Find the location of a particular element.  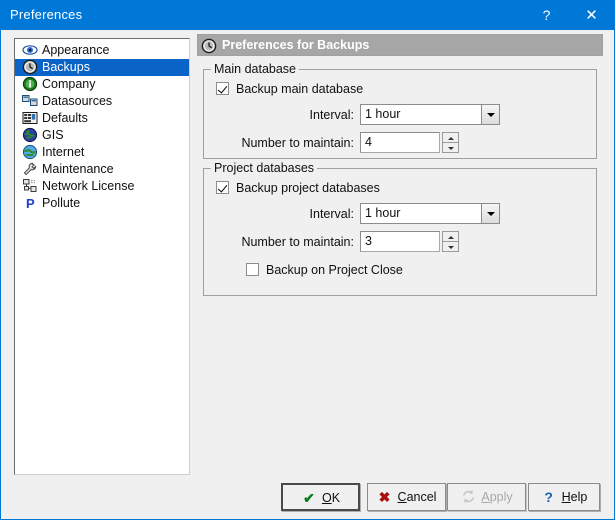

project-maintain-stepper is located at coordinates (450, 241).